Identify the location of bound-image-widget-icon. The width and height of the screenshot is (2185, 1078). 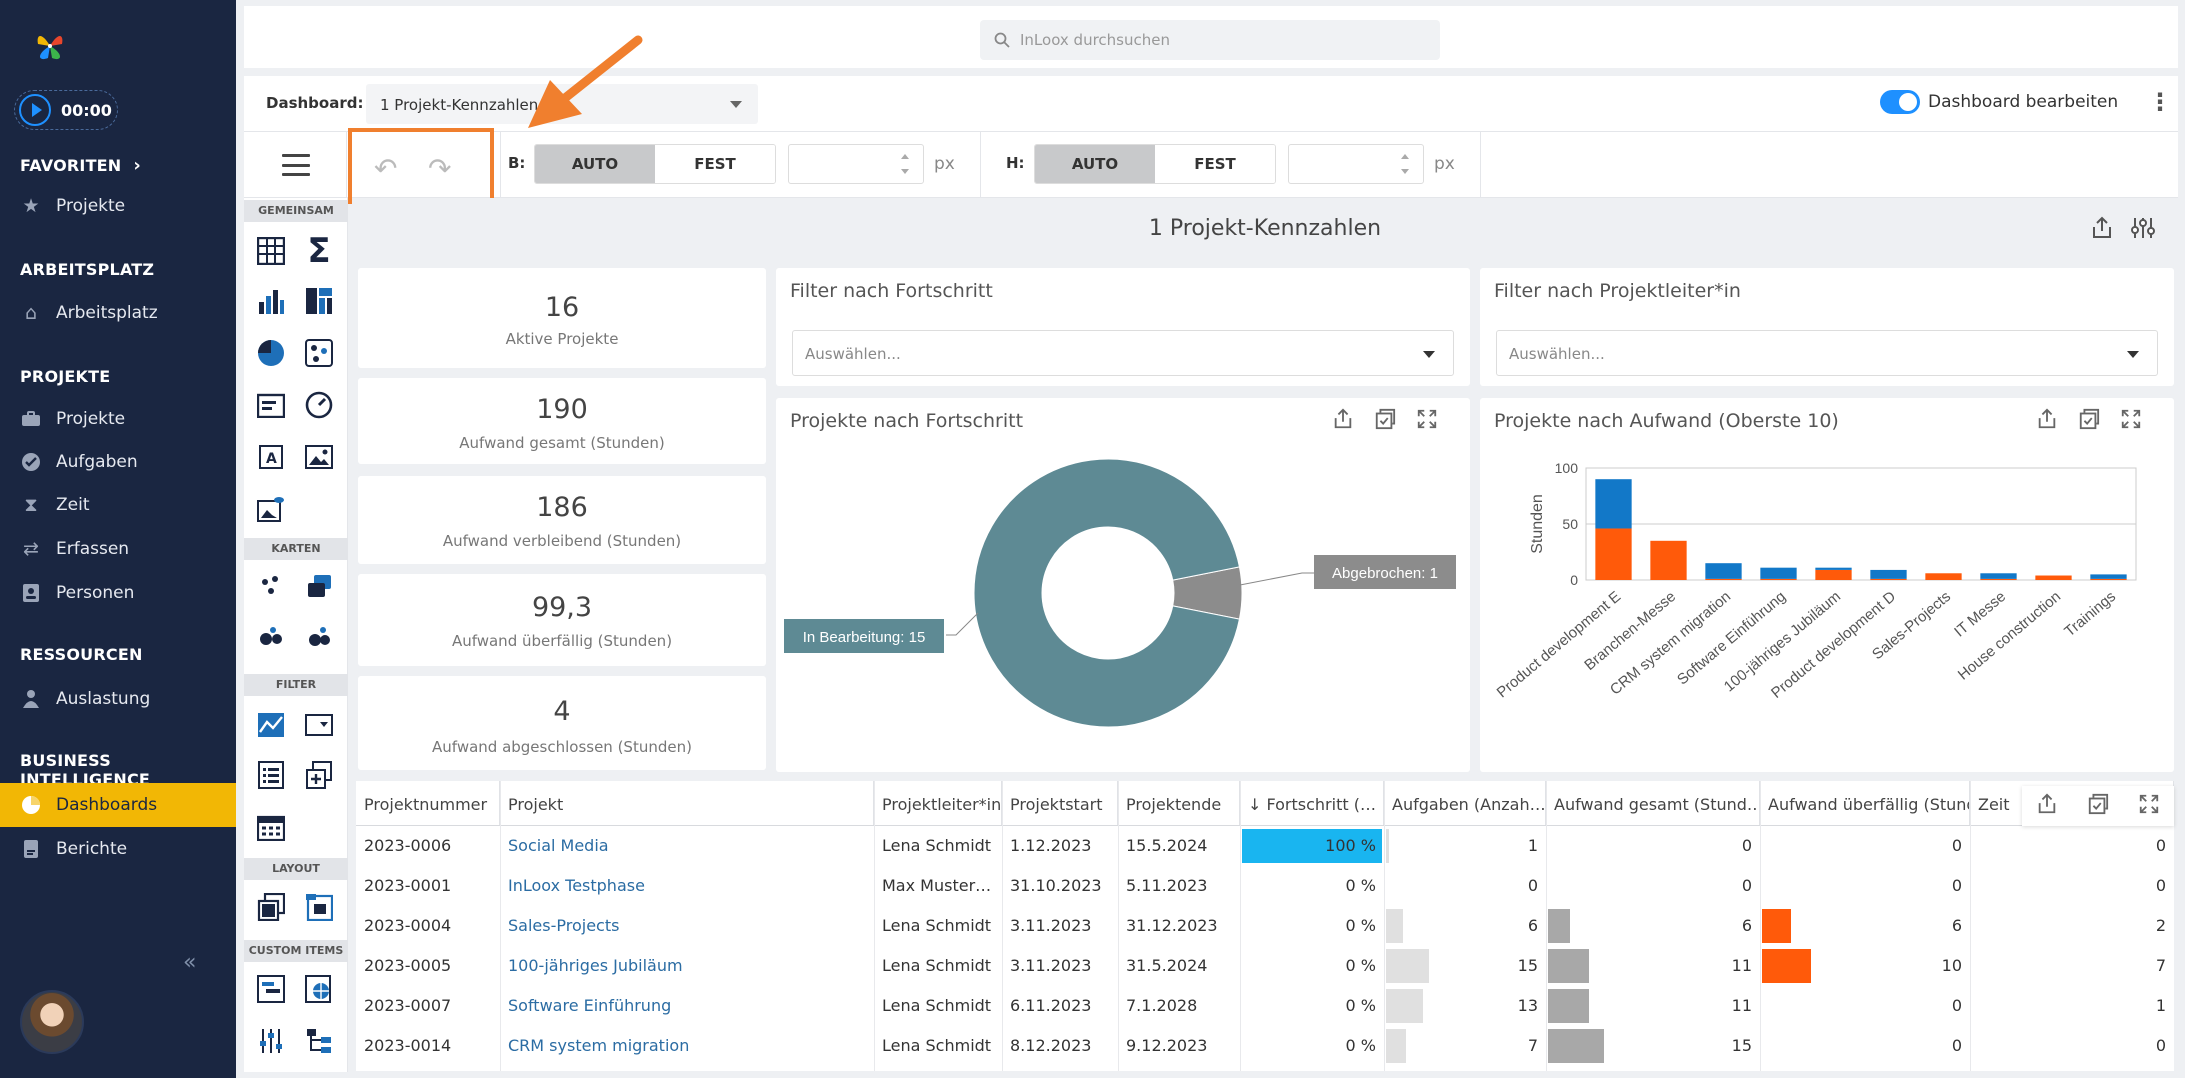
(271, 509).